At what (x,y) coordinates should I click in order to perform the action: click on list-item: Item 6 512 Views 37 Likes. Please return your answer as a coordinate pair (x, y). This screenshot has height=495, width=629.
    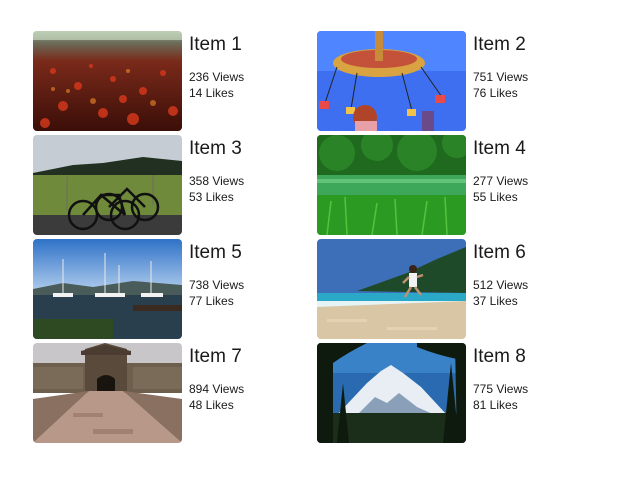
    Looking at the image, I should click on (459, 291).